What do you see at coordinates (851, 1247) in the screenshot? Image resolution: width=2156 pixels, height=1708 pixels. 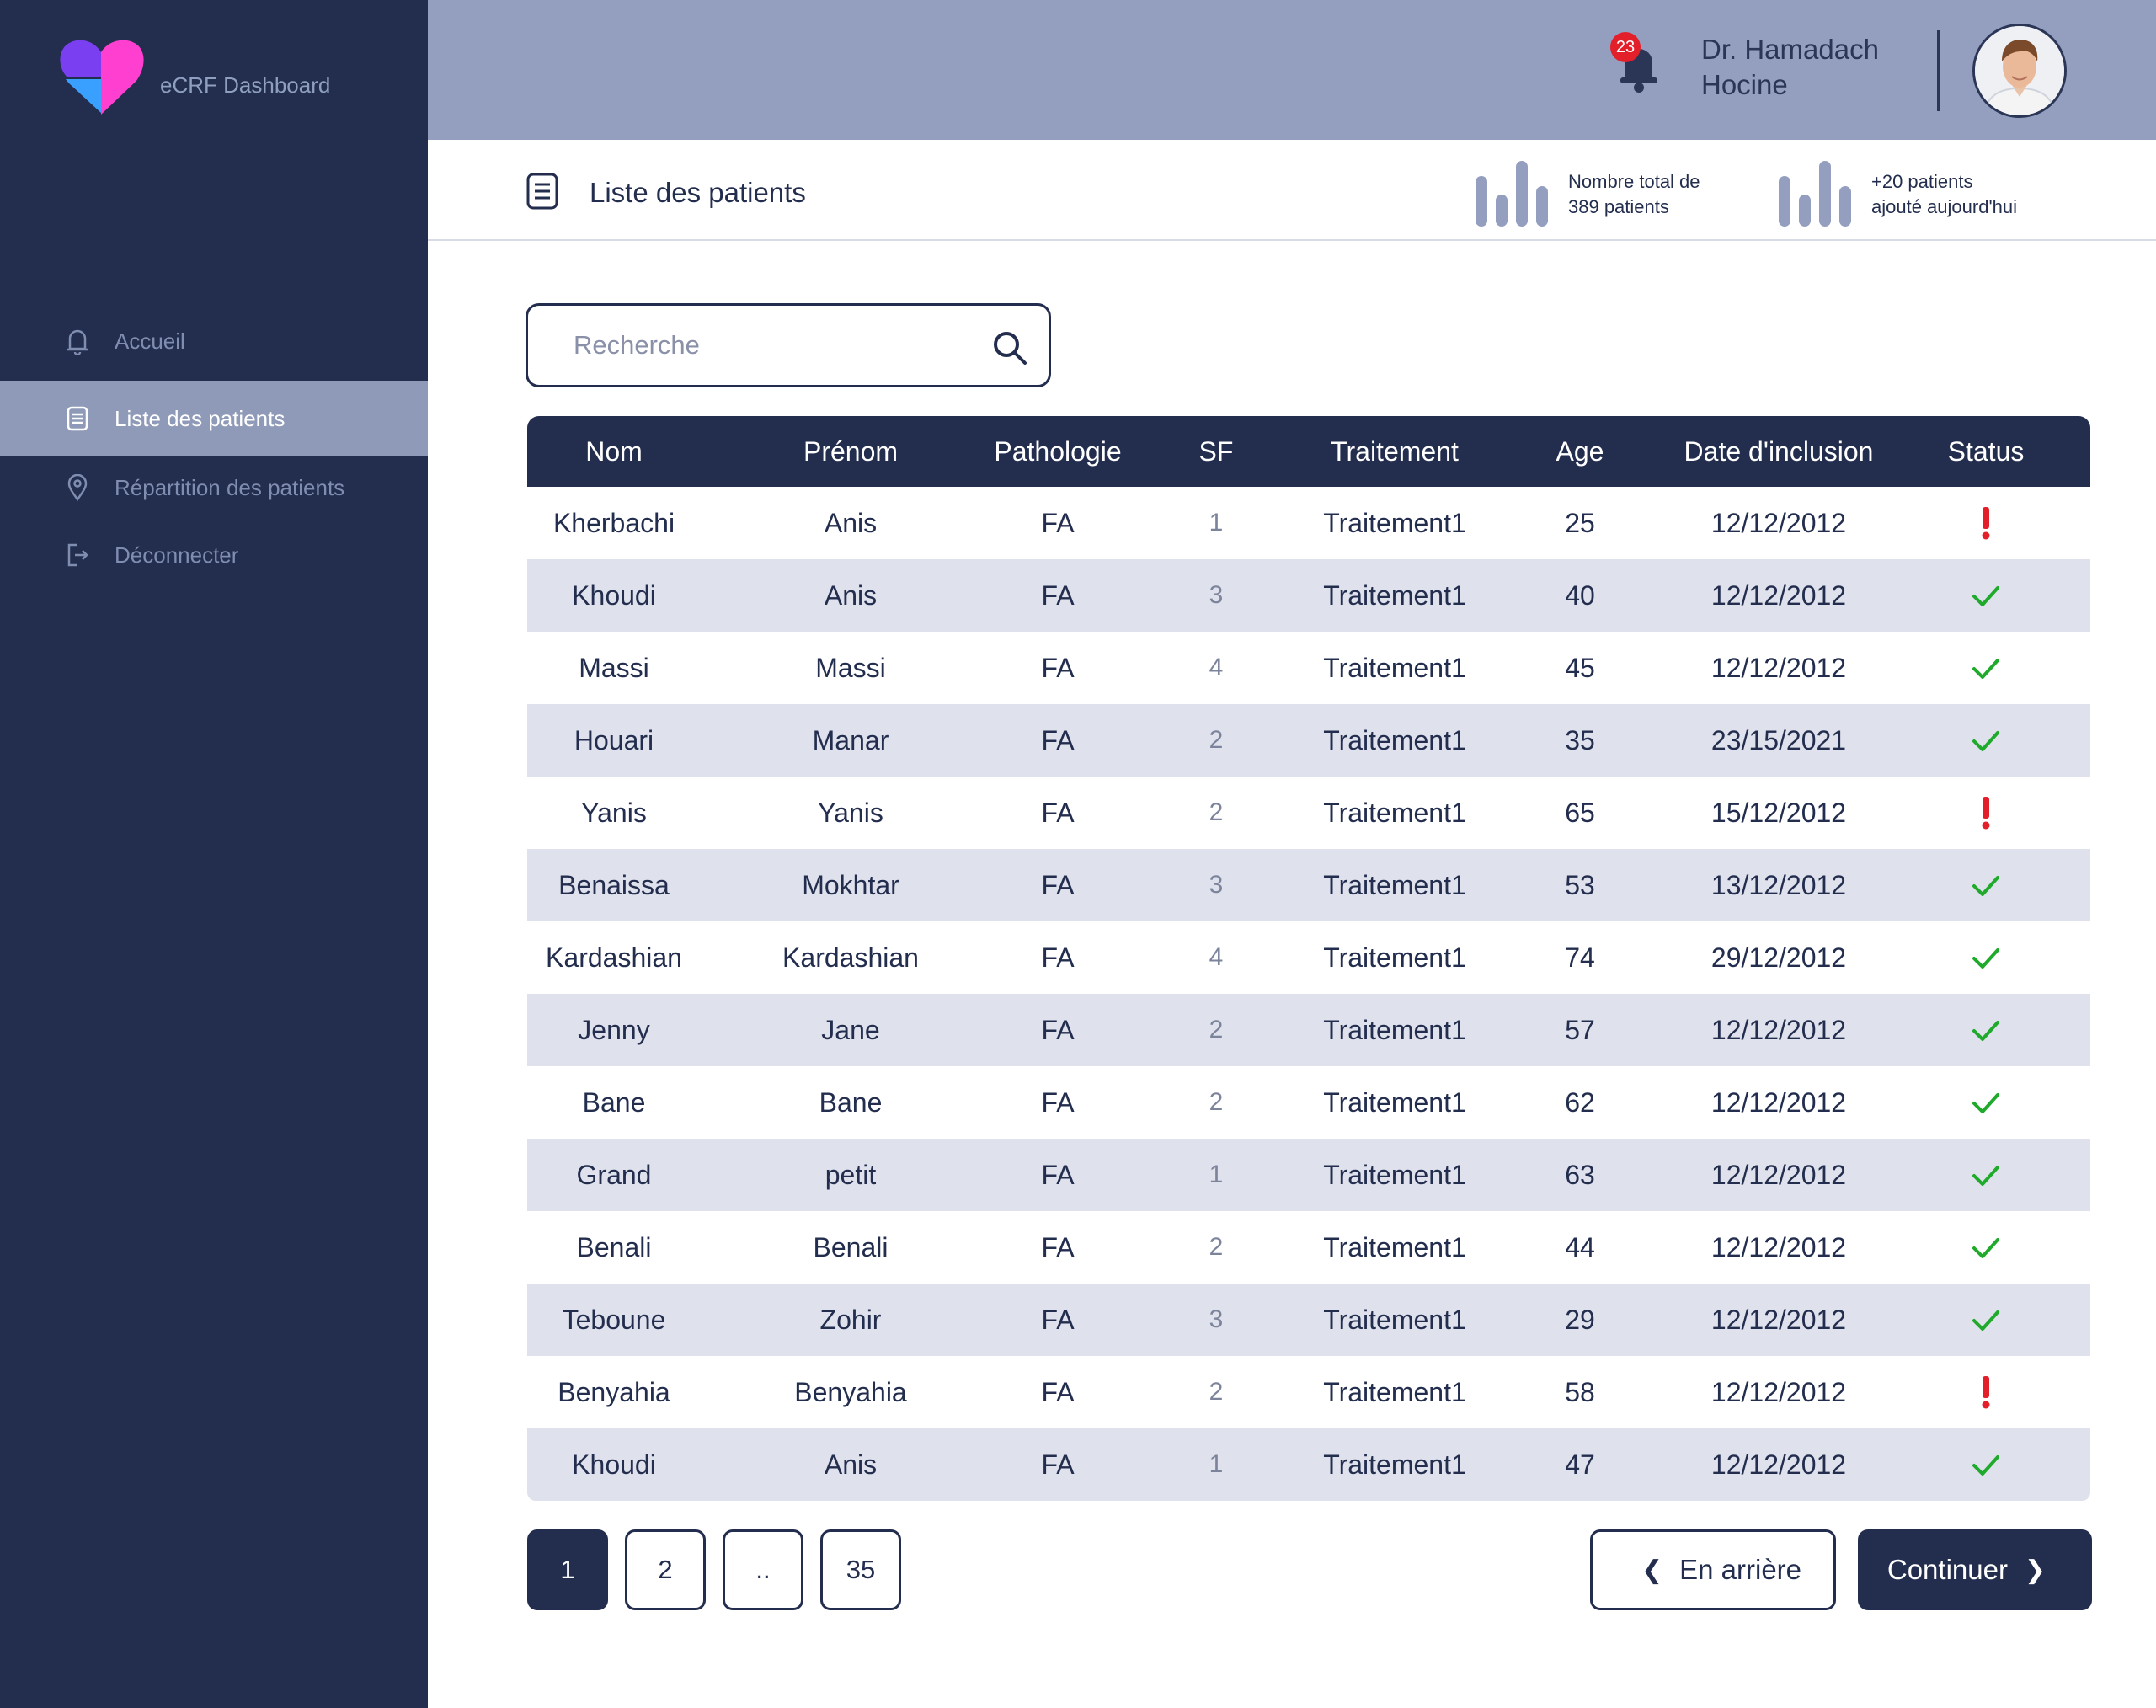 I see `cell-prenom: Benali` at bounding box center [851, 1247].